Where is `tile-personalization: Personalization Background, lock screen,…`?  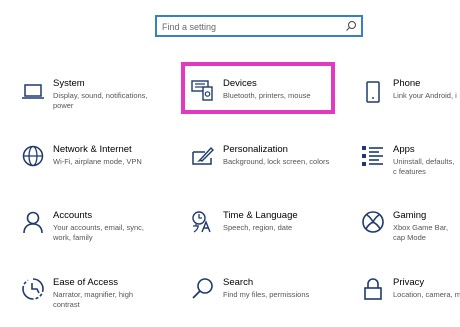 tile-personalization: Personalization Background, lock screen,… is located at coordinates (266, 166).